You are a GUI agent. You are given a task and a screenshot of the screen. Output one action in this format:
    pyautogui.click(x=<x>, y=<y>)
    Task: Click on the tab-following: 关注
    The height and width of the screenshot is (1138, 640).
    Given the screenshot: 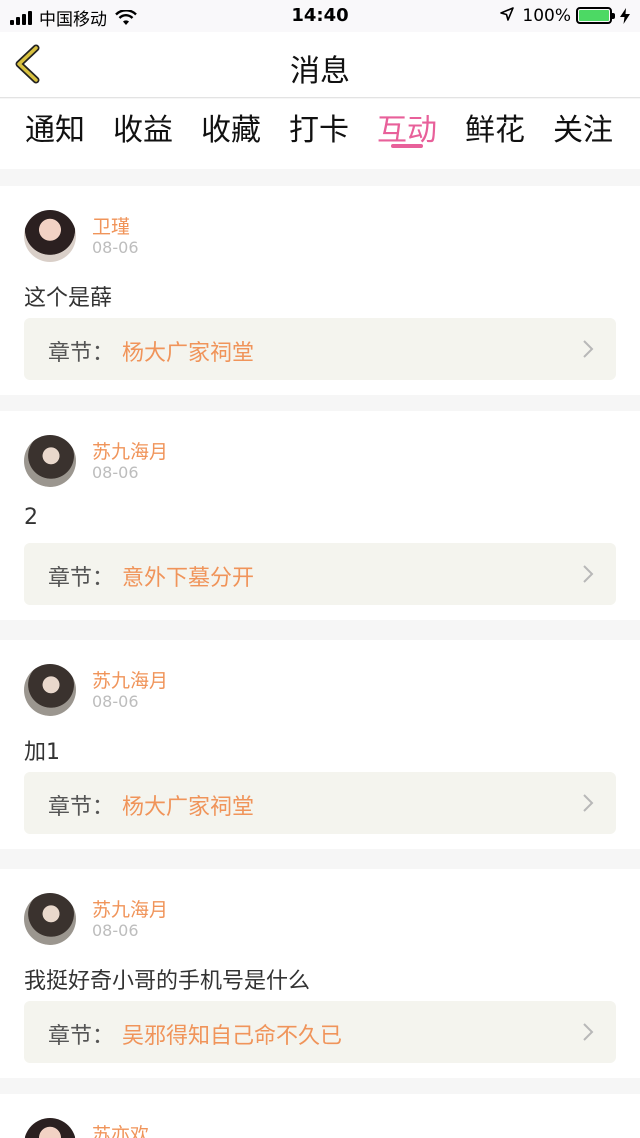 What is the action you would take?
    pyautogui.click(x=583, y=127)
    